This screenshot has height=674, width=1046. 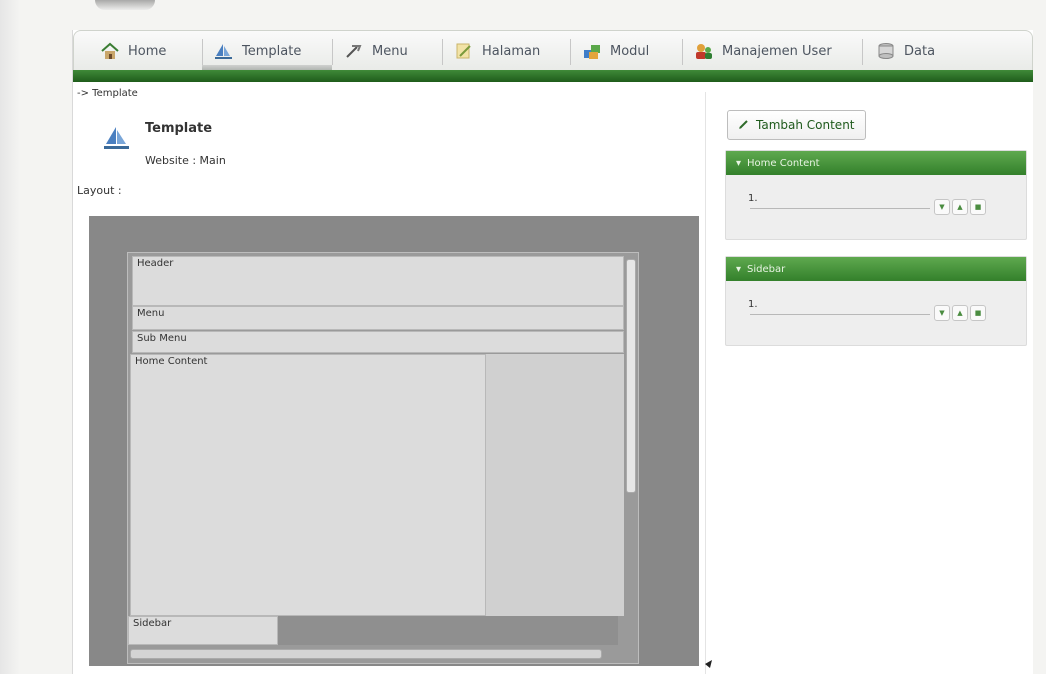 I want to click on navbar-green-strip, so click(x=553, y=76).